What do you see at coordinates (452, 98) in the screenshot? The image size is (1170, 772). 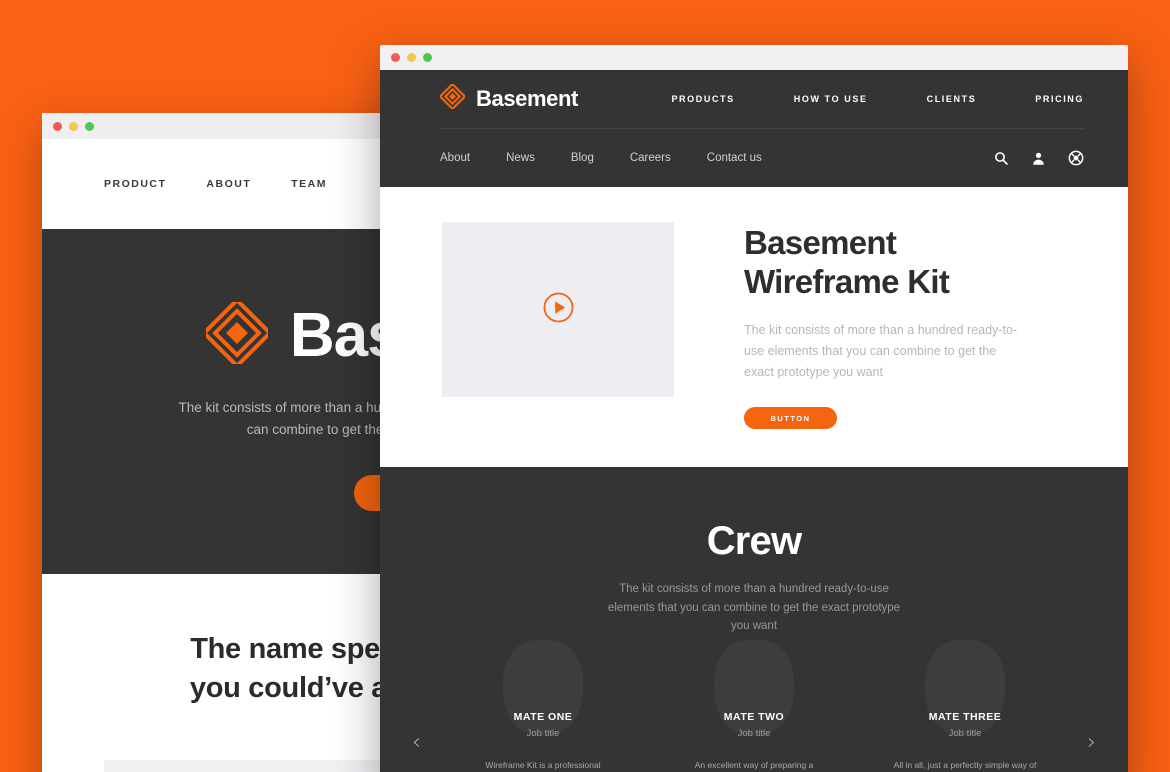 I see `logo-diamond-icon` at bounding box center [452, 98].